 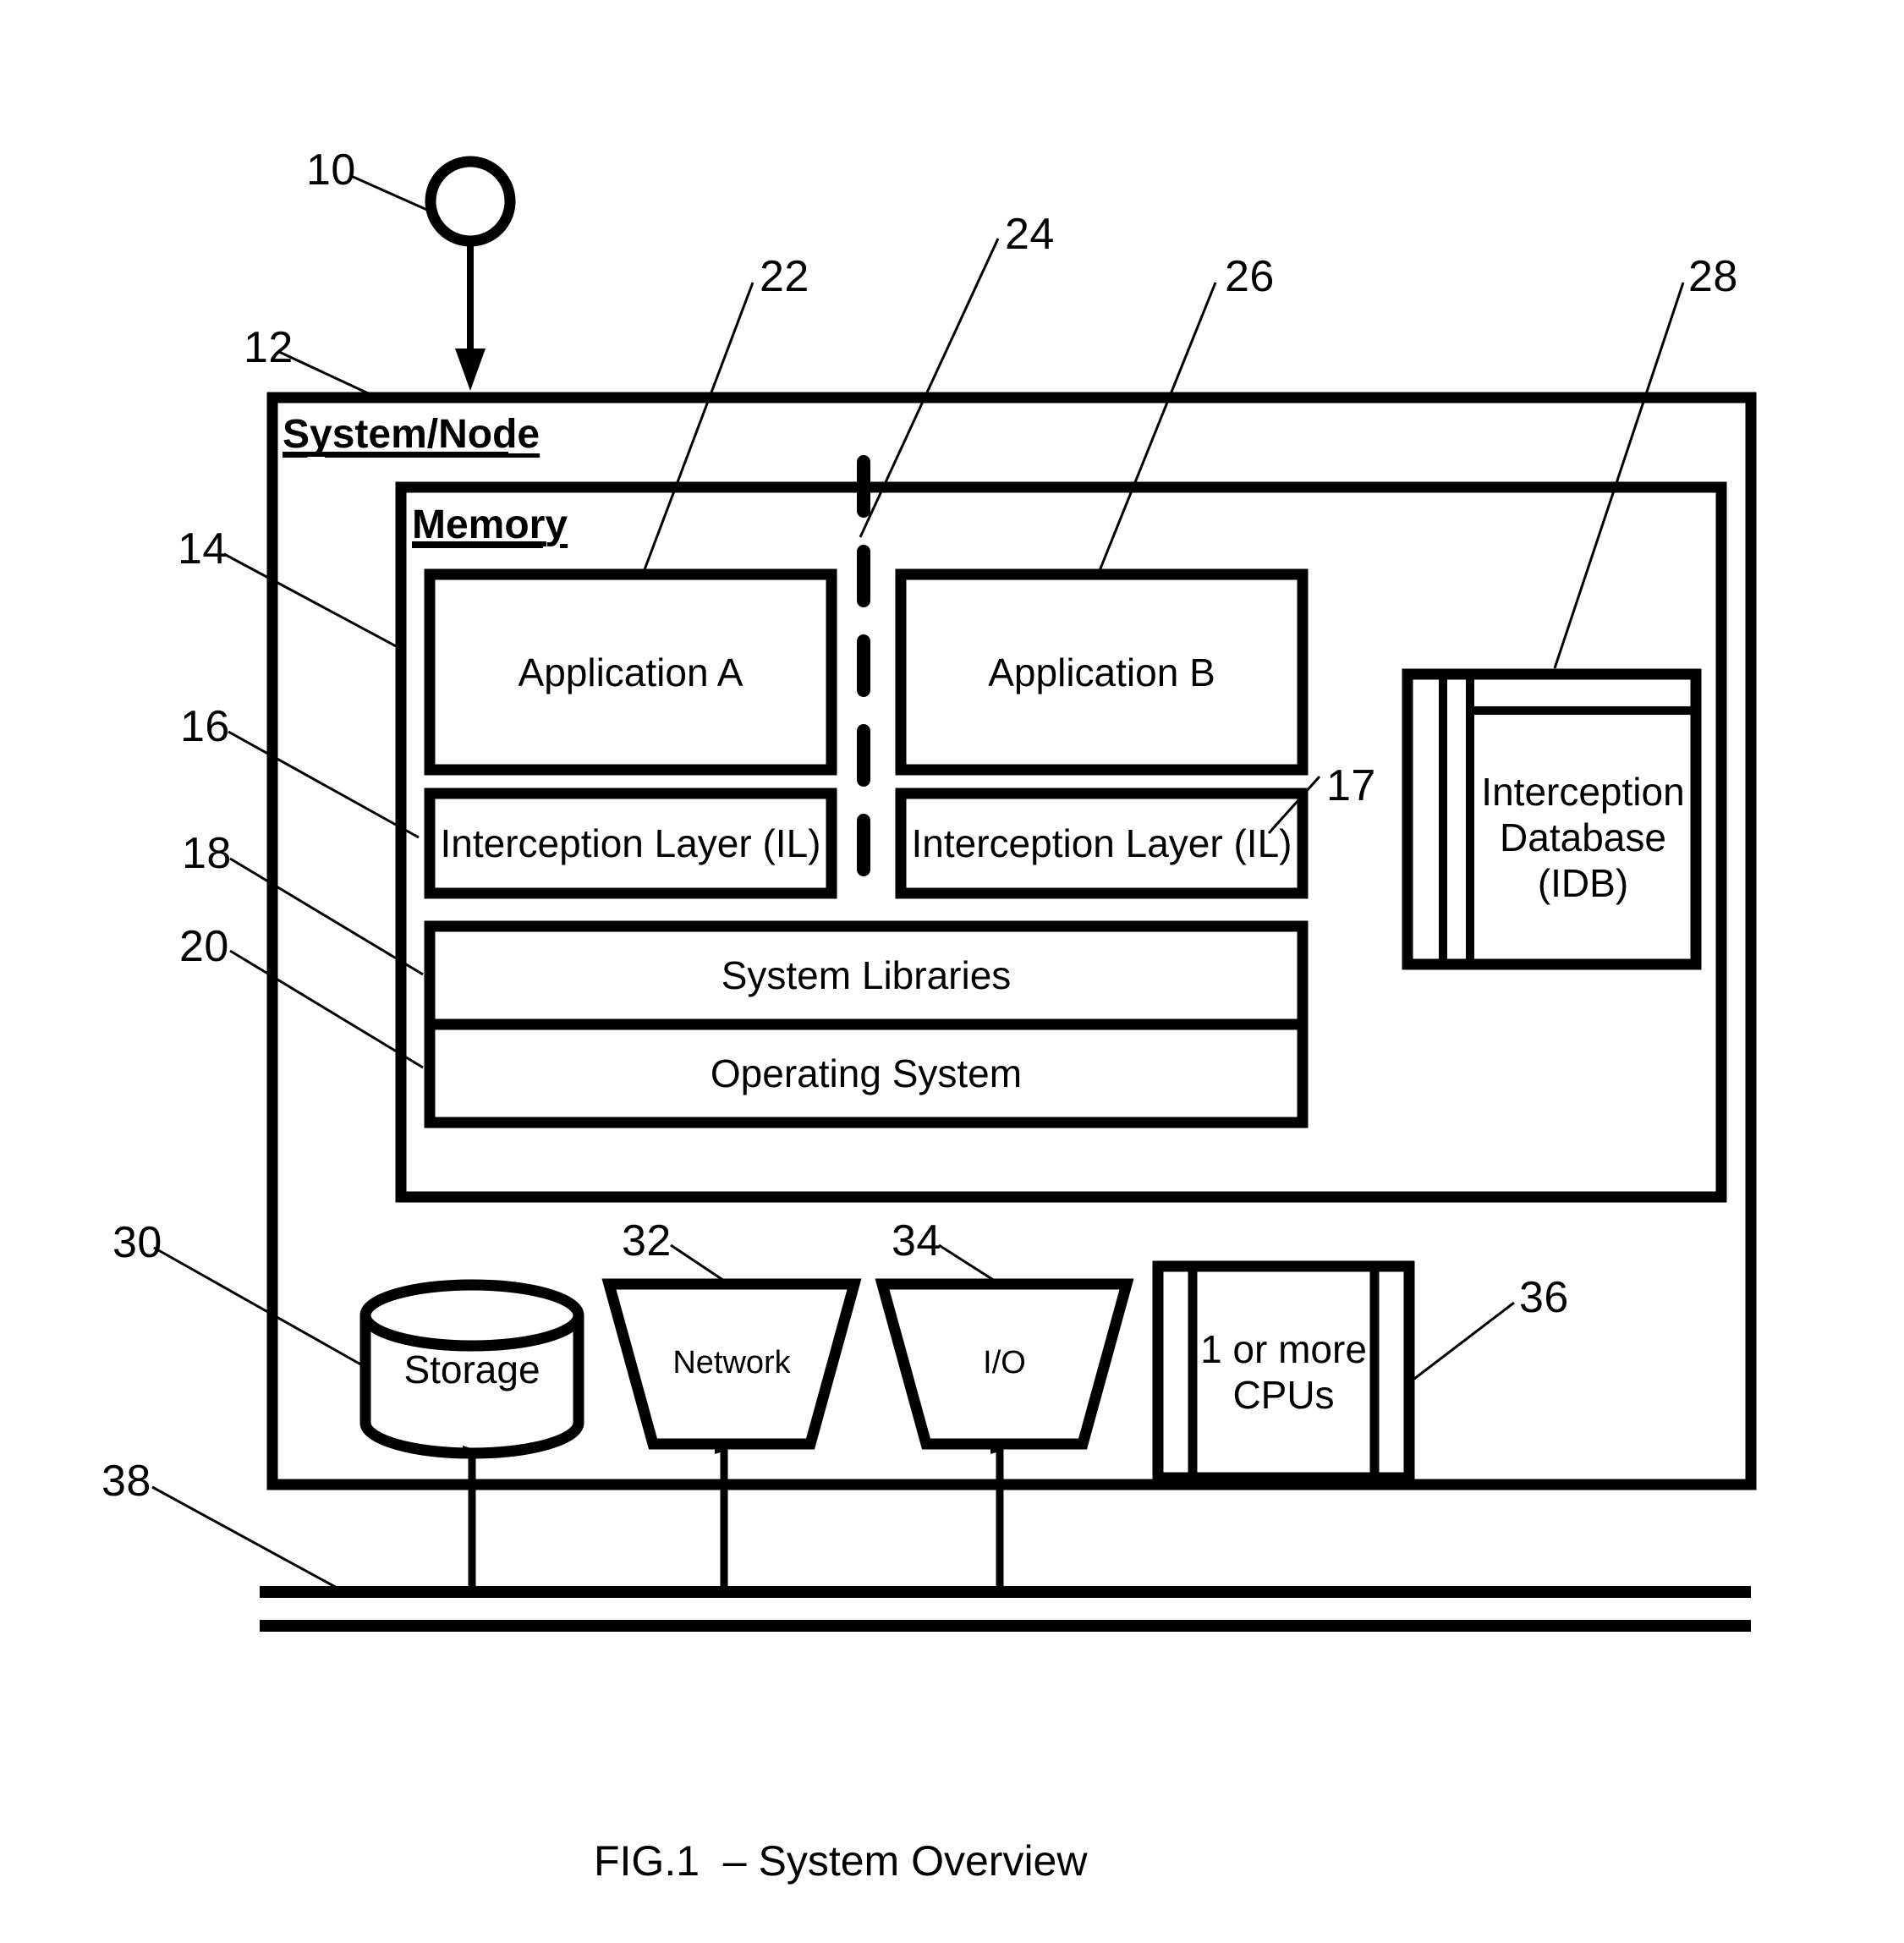 What do you see at coordinates (204, 946) in the screenshot?
I see `ref-number-20: 20` at bounding box center [204, 946].